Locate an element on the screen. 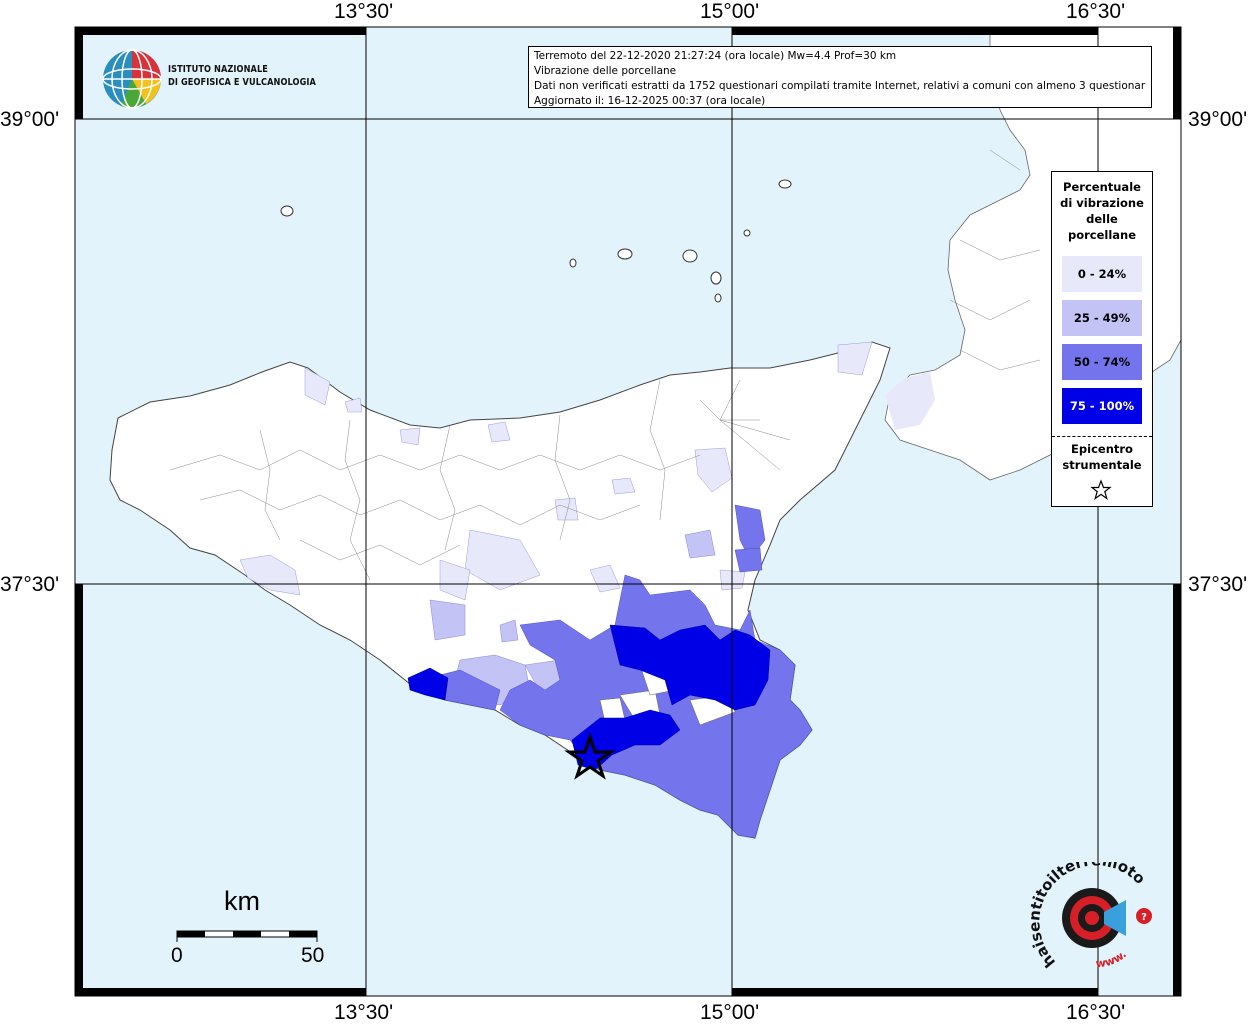  map-subject: Vibrazione delle porcellane is located at coordinates (605, 71).